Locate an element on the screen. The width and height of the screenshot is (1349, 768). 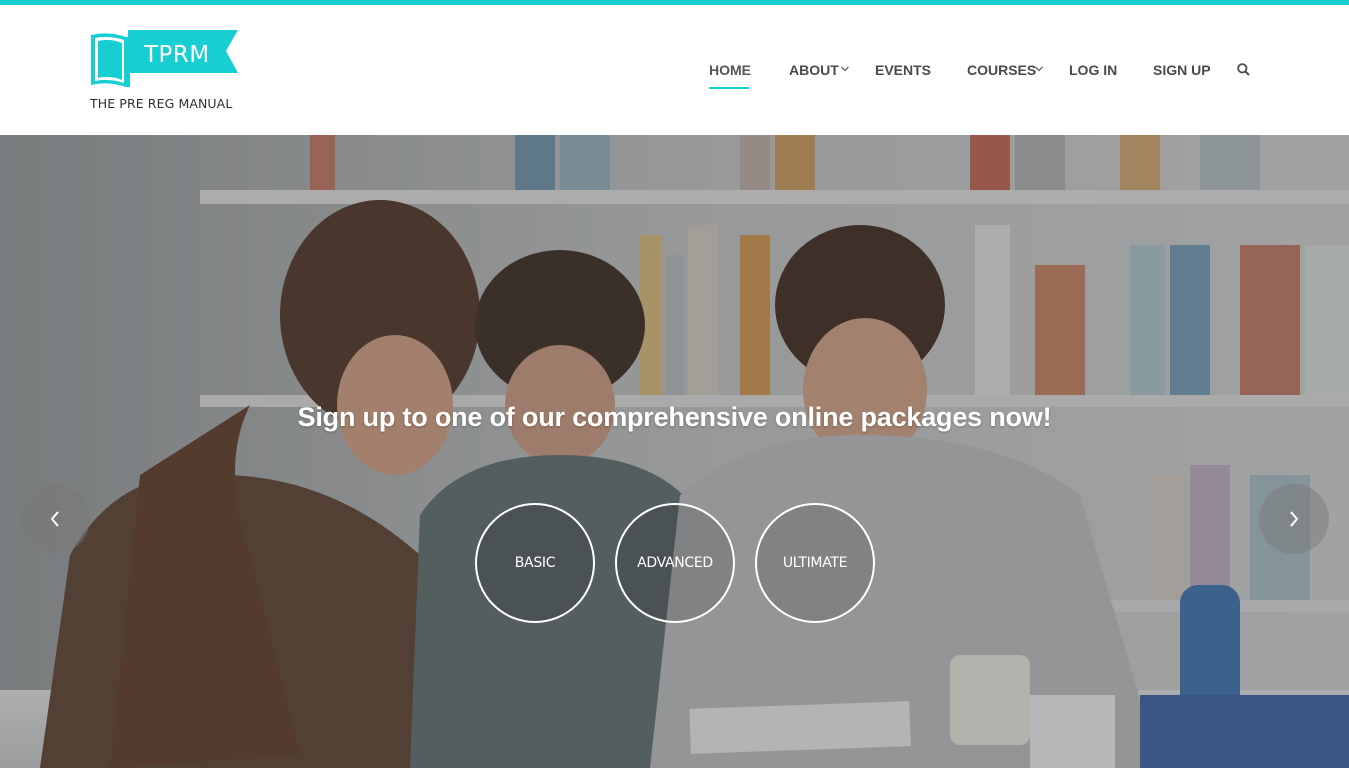
nav-home: HOME is located at coordinates (730, 75).